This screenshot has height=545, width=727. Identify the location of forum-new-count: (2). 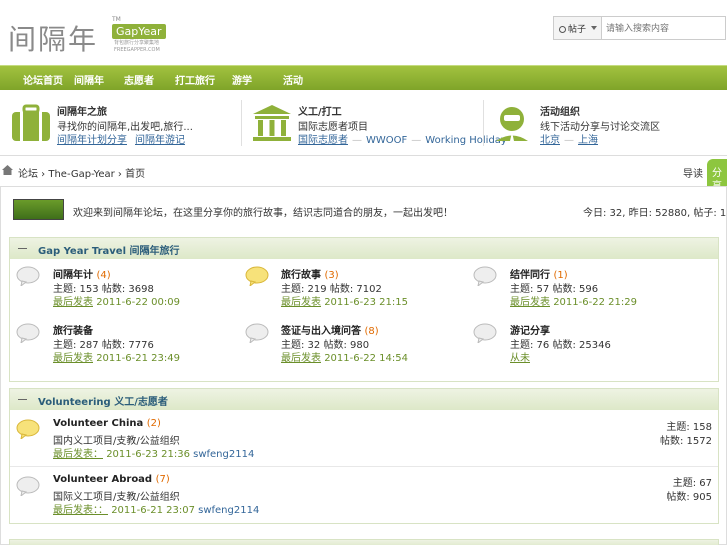
(153, 423).